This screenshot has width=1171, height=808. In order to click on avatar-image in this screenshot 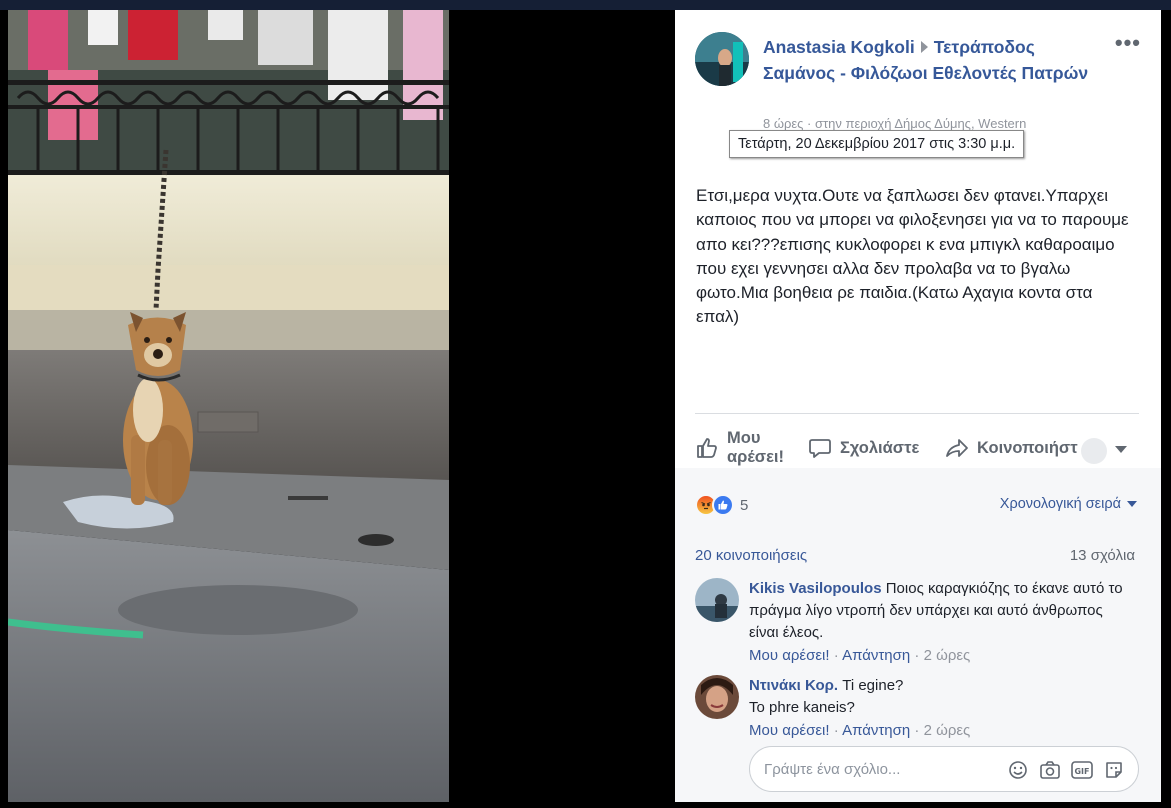, I will do `click(722, 59)`.